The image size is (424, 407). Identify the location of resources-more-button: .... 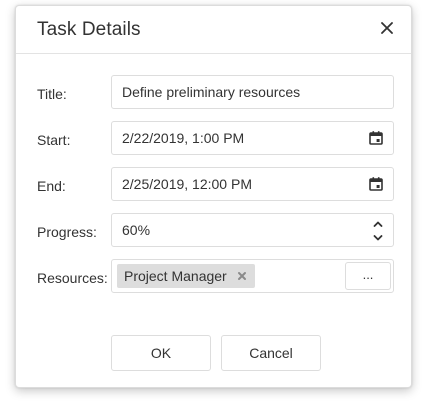
(368, 276).